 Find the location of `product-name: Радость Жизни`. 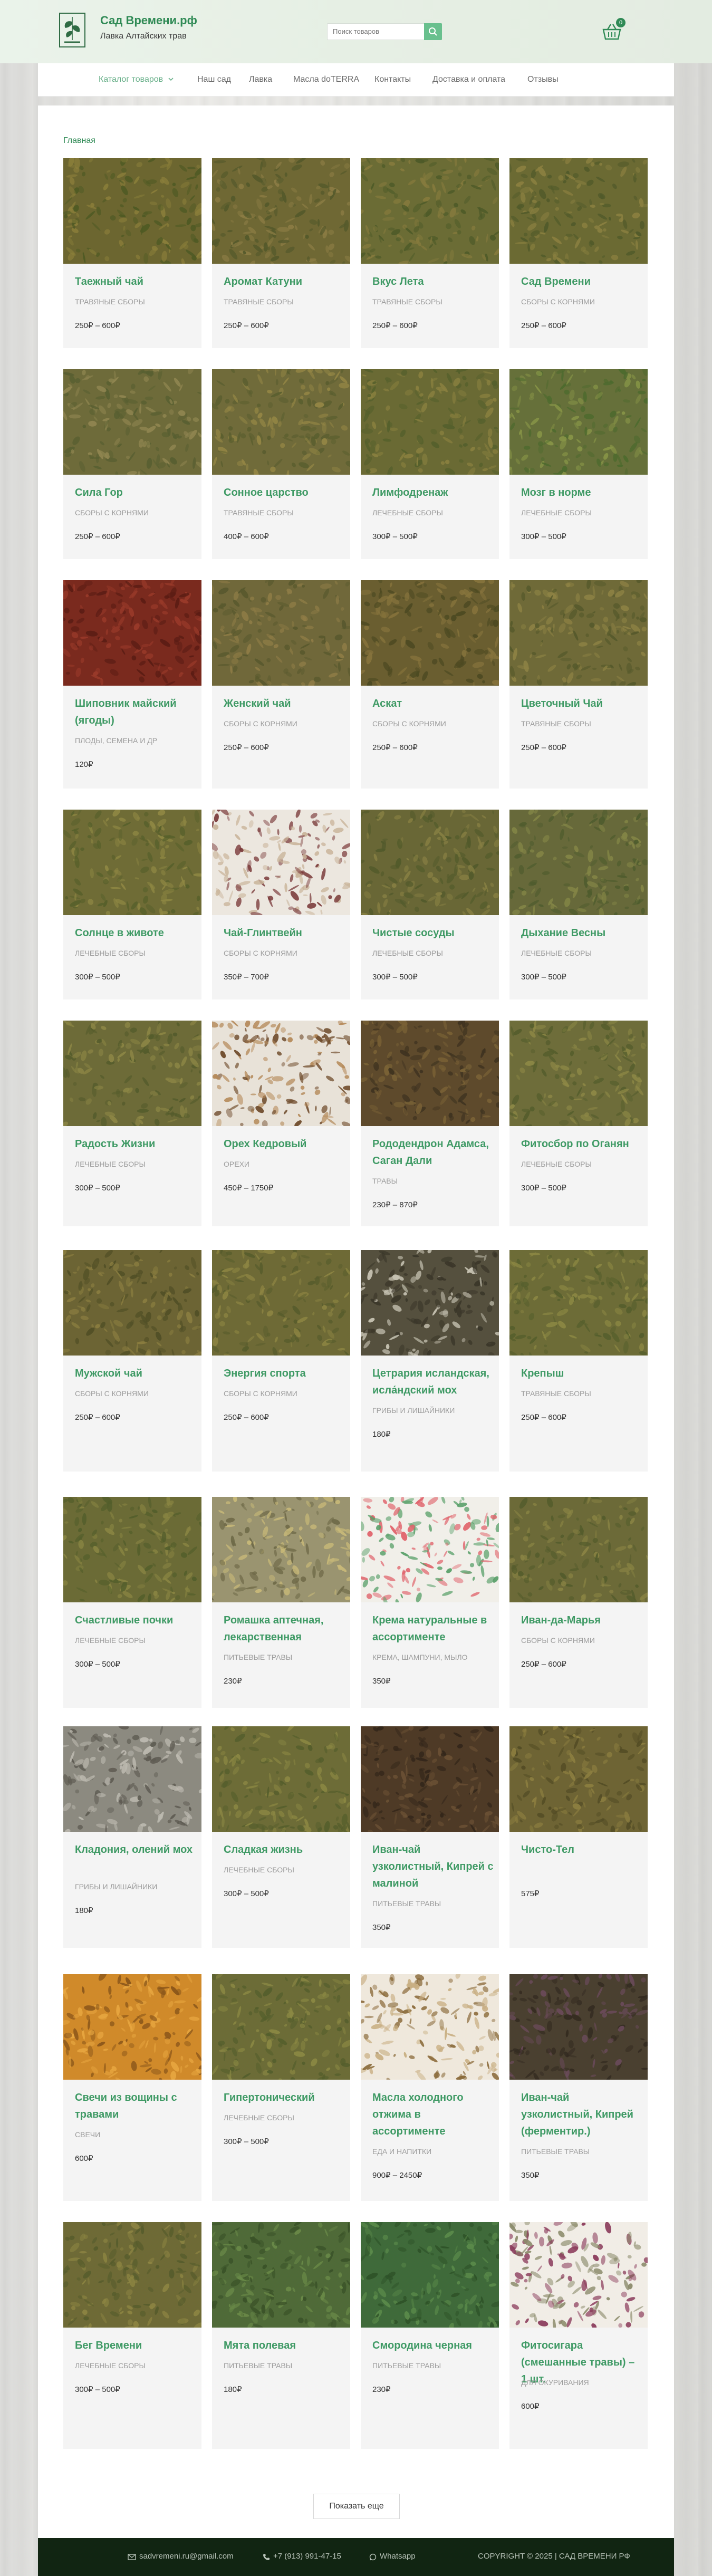

product-name: Радость Жизни is located at coordinates (135, 1144).